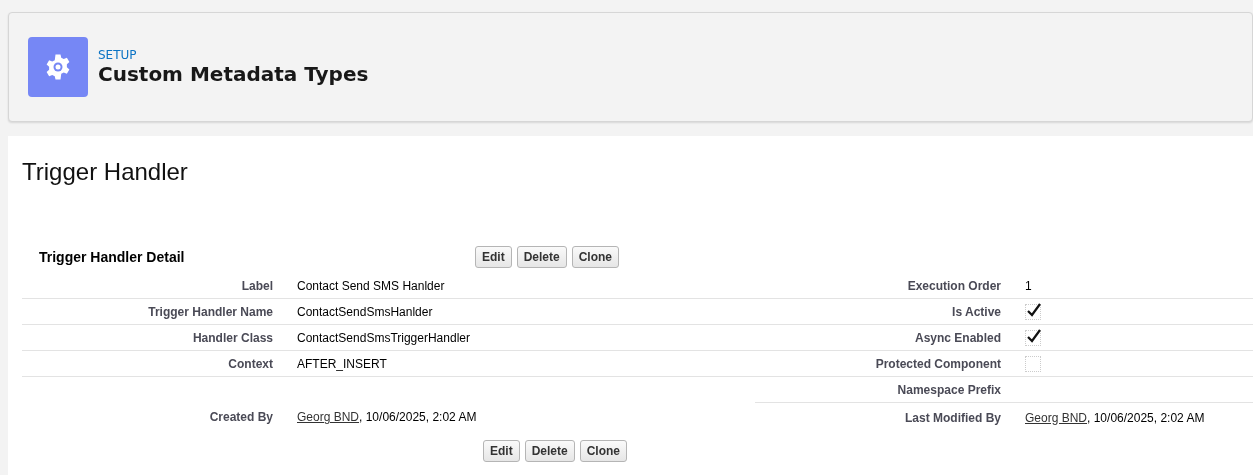  Describe the element at coordinates (232, 337) in the screenshot. I see `field-label: Handler Class` at that location.